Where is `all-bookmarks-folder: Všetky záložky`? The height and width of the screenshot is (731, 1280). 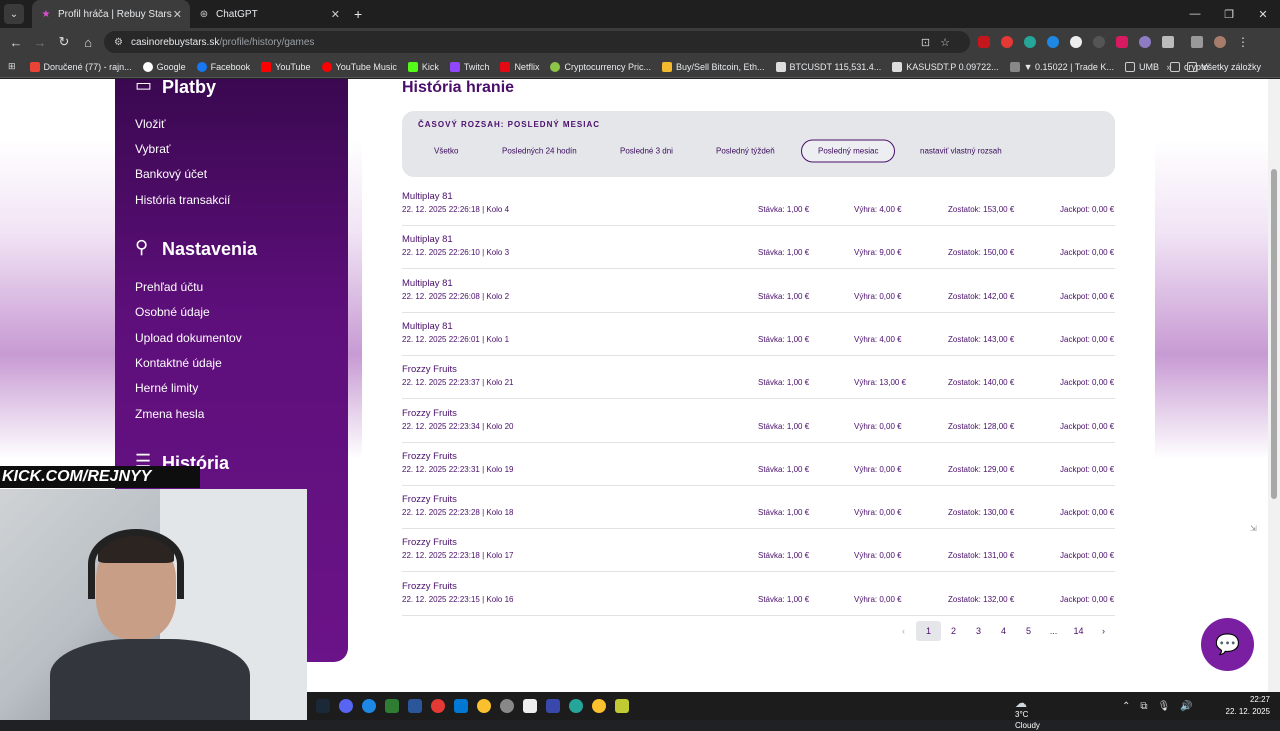 all-bookmarks-folder: Všetky záložky is located at coordinates (1224, 67).